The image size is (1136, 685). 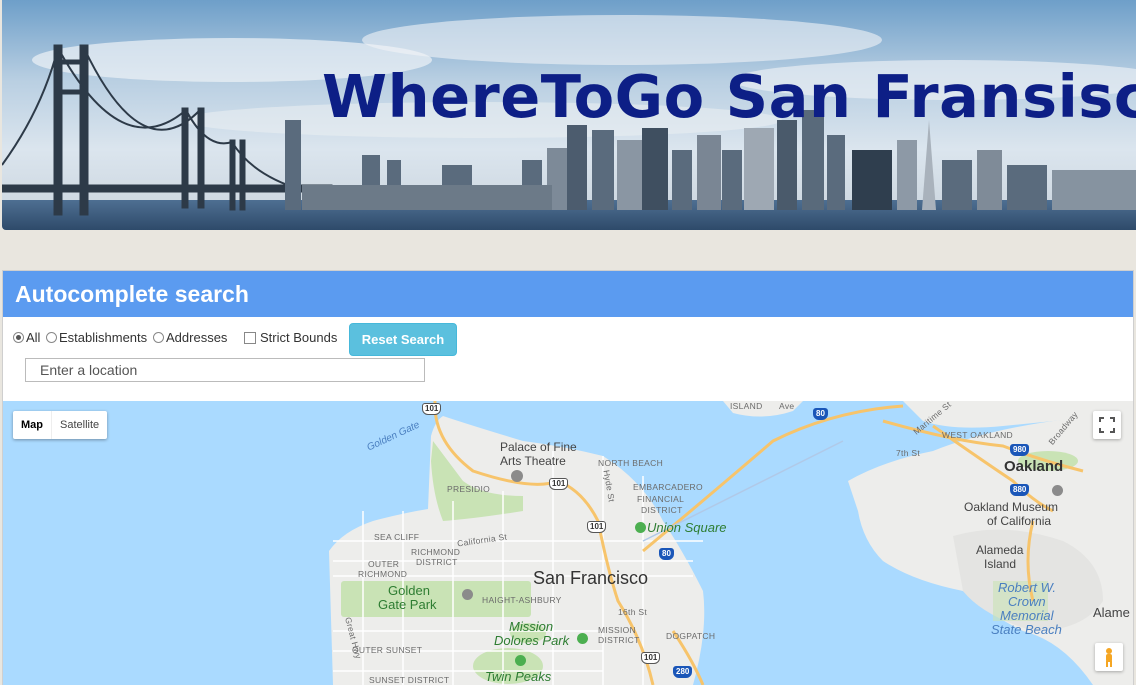 I want to click on map-label-mission-dolores: Mission, so click(x=531, y=626).